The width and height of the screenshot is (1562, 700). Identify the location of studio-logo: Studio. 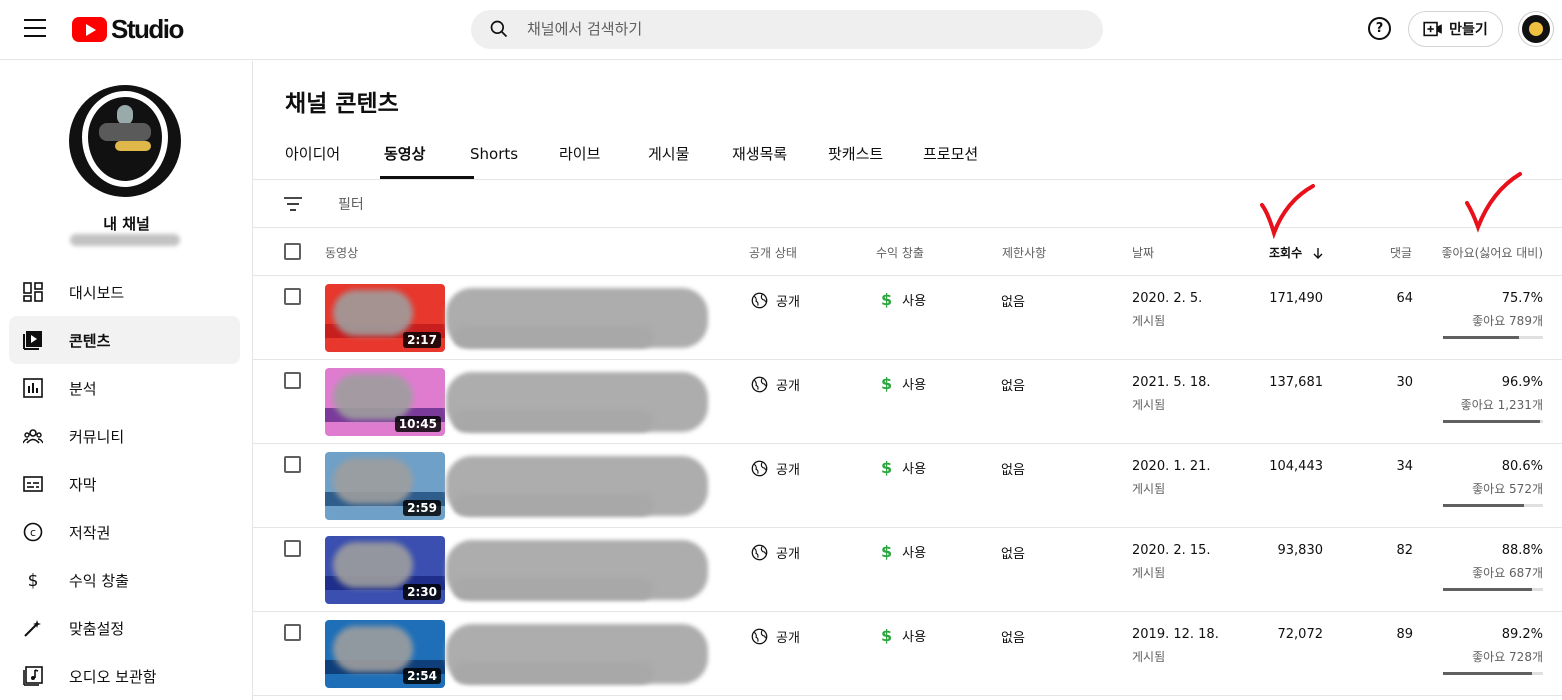
(128, 29).